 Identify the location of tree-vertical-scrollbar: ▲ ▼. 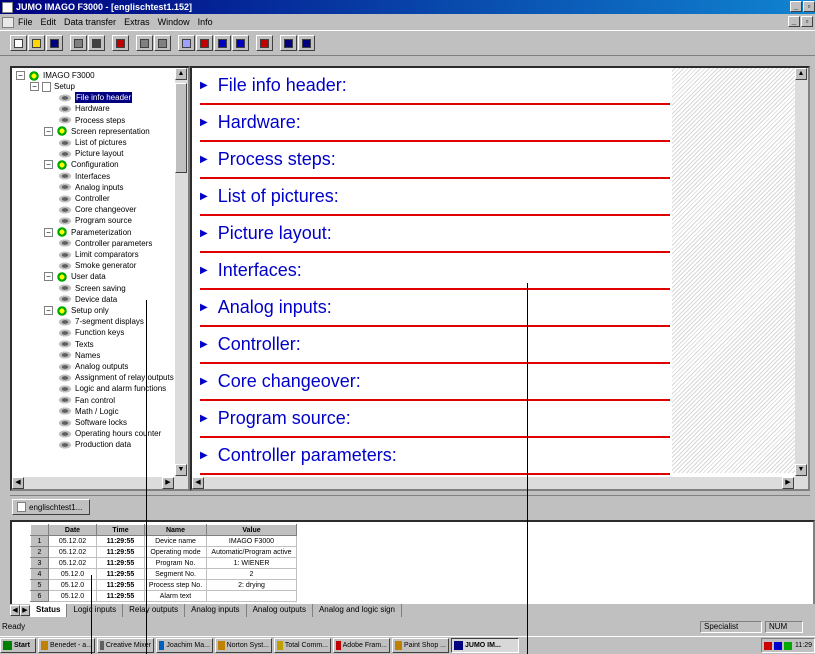
(181, 272).